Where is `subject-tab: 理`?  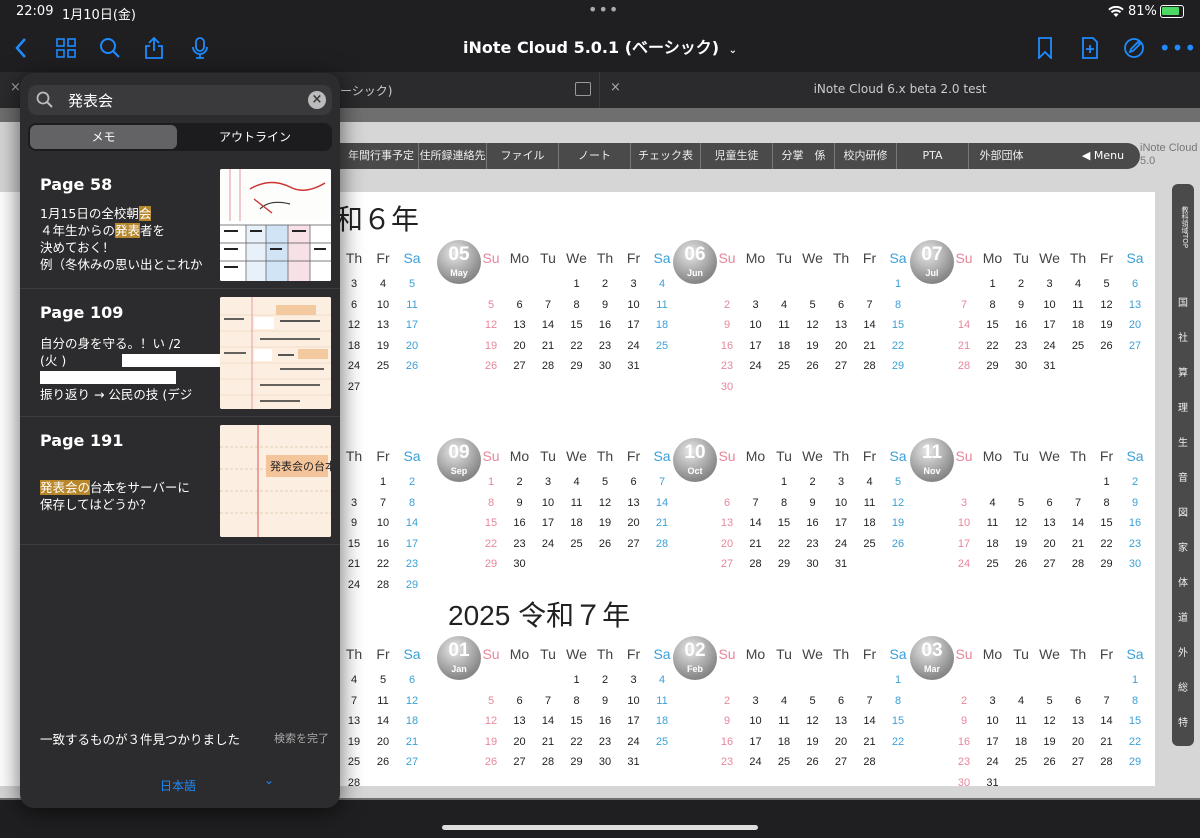 subject-tab: 理 is located at coordinates (1183, 406).